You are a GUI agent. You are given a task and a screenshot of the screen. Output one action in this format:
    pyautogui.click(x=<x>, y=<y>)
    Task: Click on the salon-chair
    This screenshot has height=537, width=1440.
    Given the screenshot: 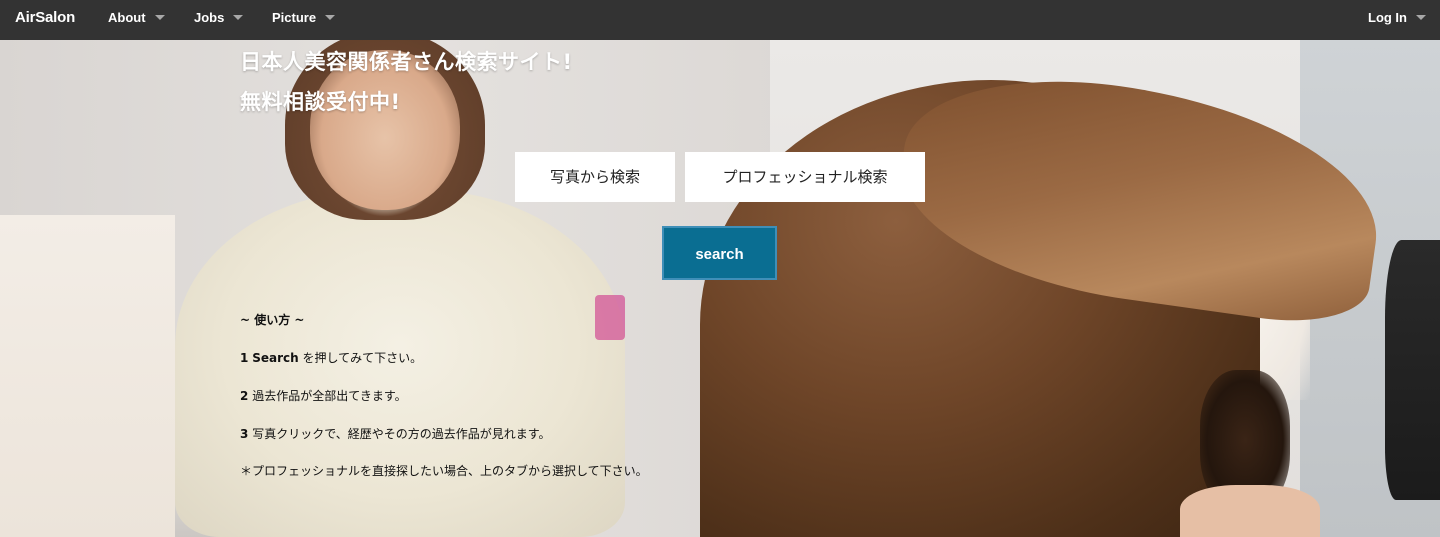 What is the action you would take?
    pyautogui.click(x=1412, y=370)
    